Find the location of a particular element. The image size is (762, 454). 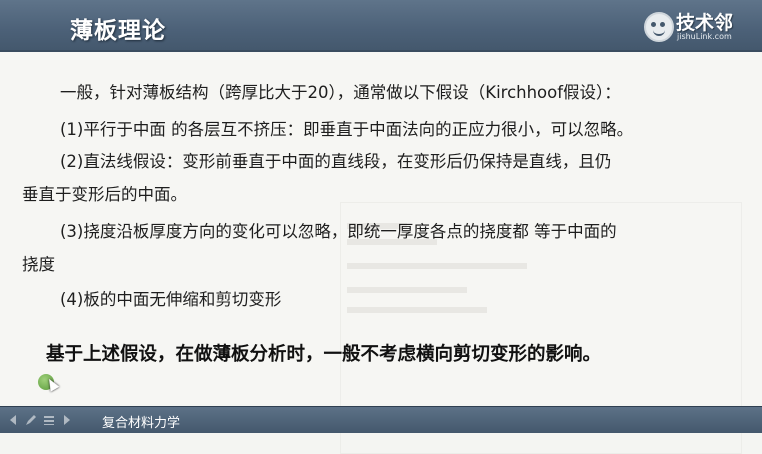

brand-logo-icon is located at coordinates (659, 27).